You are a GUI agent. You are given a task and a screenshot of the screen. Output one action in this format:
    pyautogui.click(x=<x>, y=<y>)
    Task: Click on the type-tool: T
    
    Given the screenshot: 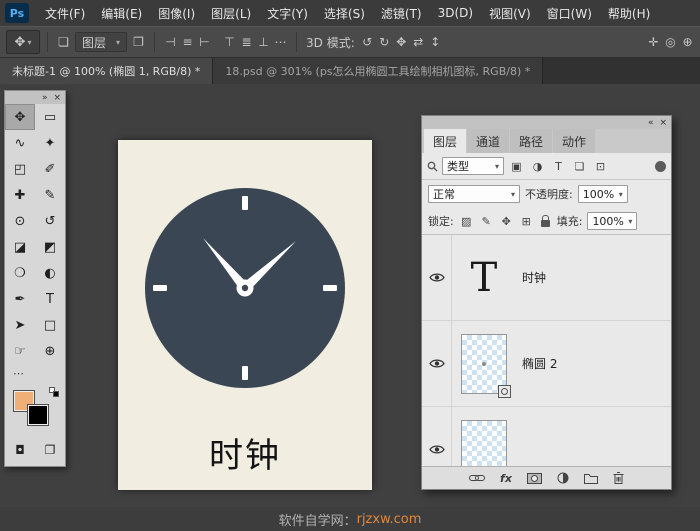 What is the action you would take?
    pyautogui.click(x=50, y=299)
    